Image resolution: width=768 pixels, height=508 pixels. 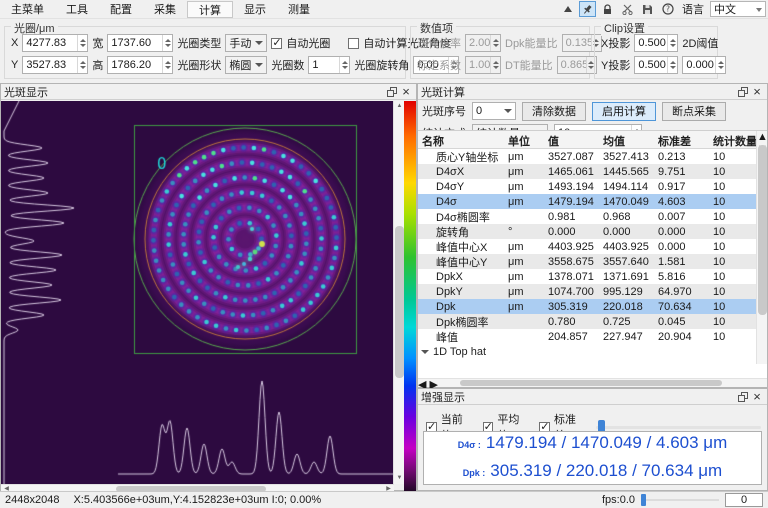 I want to click on d4sigma-label: D4σ :, so click(x=469, y=445).